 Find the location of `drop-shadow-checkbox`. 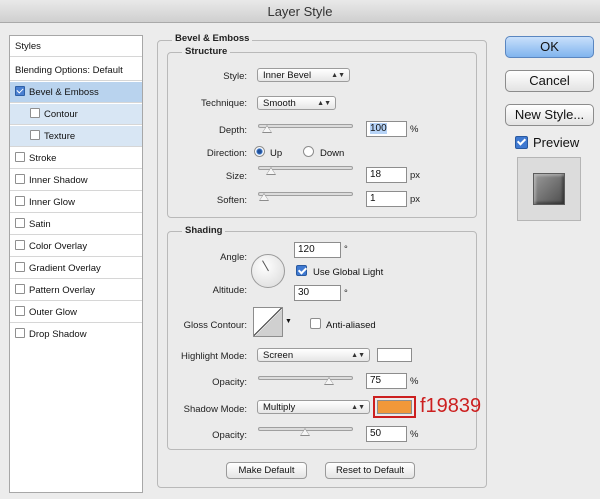

drop-shadow-checkbox is located at coordinates (20, 333).